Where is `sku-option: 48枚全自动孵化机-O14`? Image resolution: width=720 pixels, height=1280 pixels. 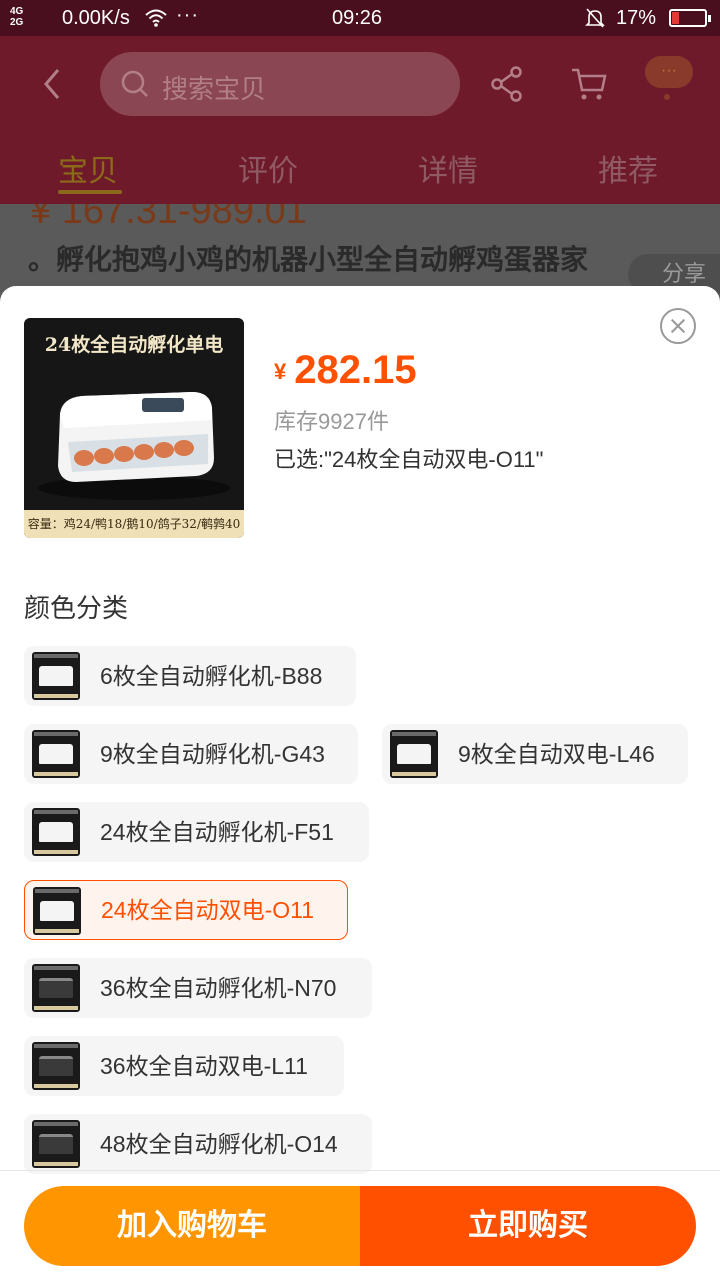
sku-option: 48枚全自动孵化机-O14 is located at coordinates (198, 1144).